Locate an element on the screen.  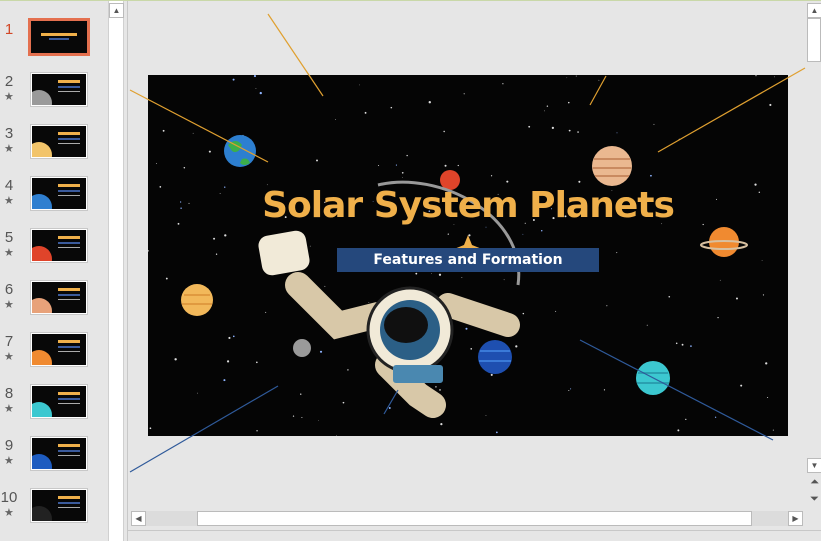
horizontal-scroll-thumb is located at coordinates (474, 518).